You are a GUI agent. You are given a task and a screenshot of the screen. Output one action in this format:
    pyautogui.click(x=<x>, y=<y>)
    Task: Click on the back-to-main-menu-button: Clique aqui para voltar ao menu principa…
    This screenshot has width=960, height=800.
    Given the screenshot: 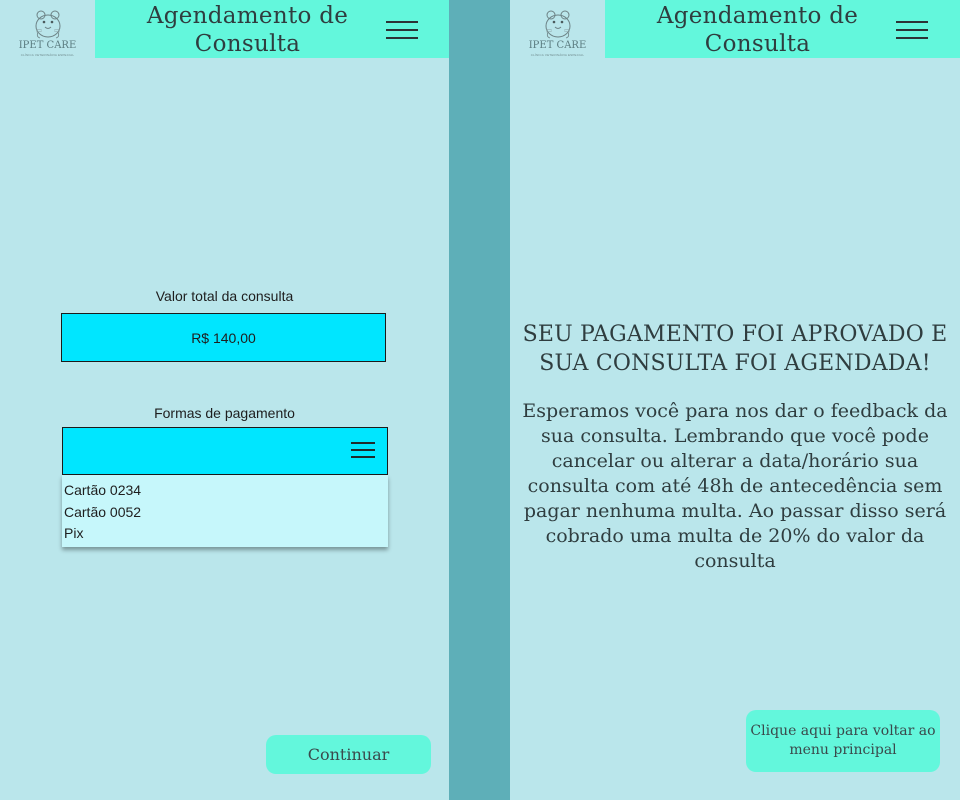 What is the action you would take?
    pyautogui.click(x=843, y=741)
    